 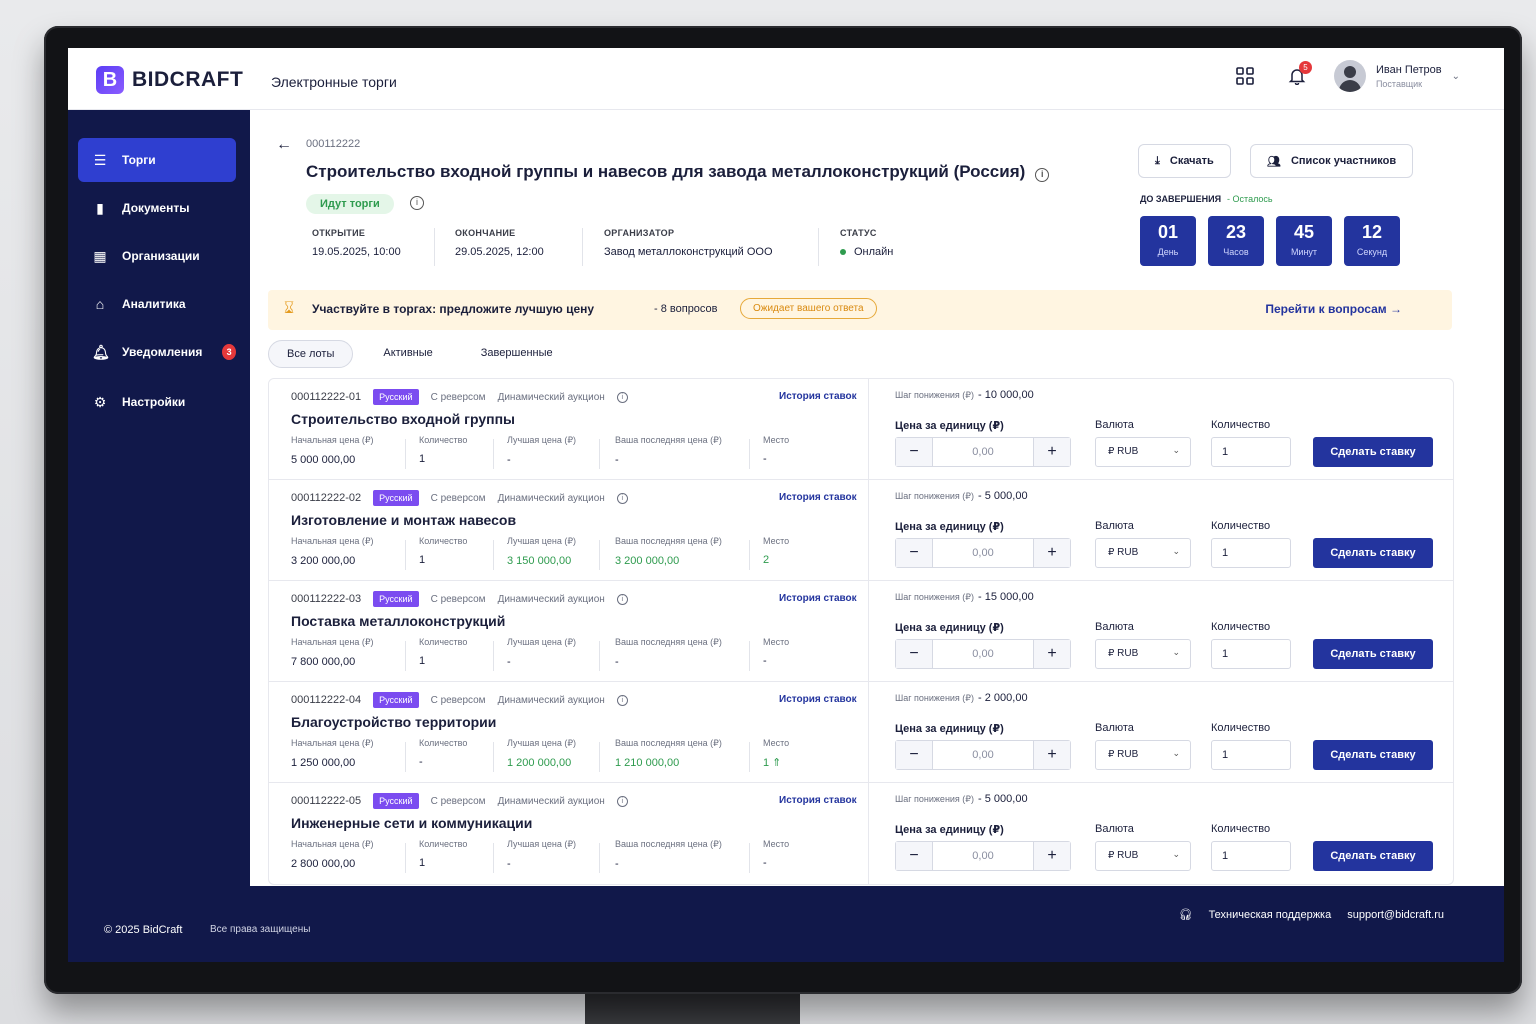 What do you see at coordinates (311, 354) in the screenshot?
I see `tab-all-lots: Все лоты` at bounding box center [311, 354].